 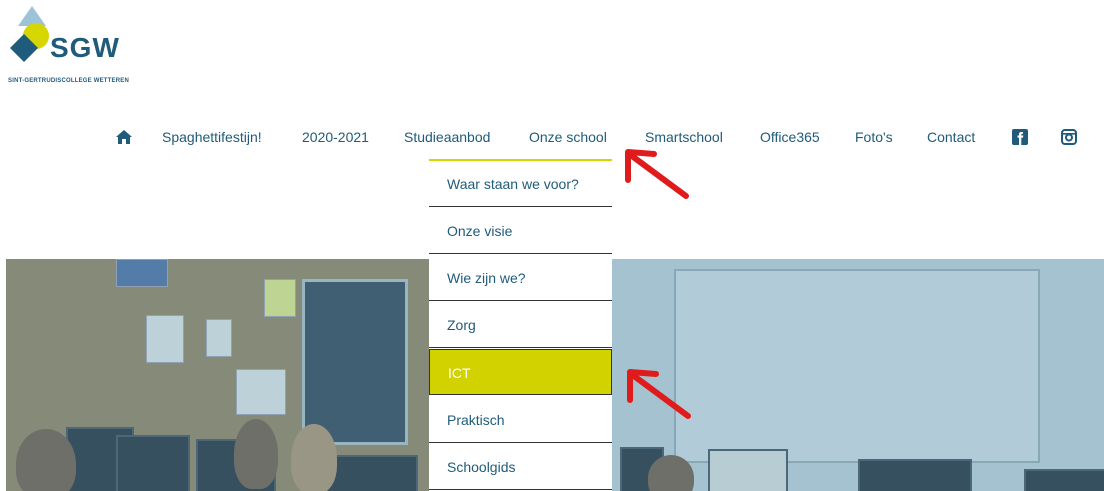 I want to click on facebook-icon, so click(x=1020, y=137).